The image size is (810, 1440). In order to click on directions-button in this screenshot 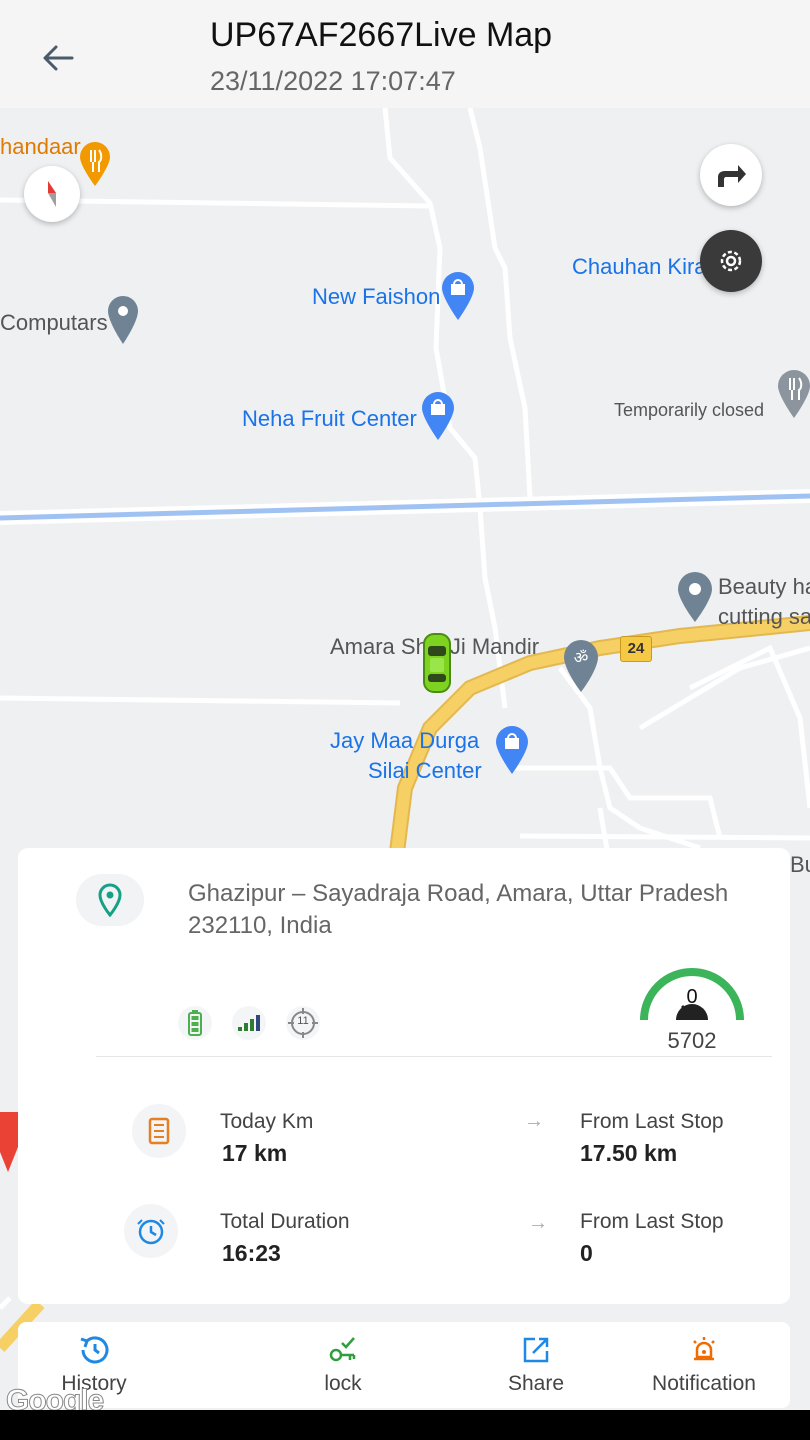, I will do `click(731, 175)`.